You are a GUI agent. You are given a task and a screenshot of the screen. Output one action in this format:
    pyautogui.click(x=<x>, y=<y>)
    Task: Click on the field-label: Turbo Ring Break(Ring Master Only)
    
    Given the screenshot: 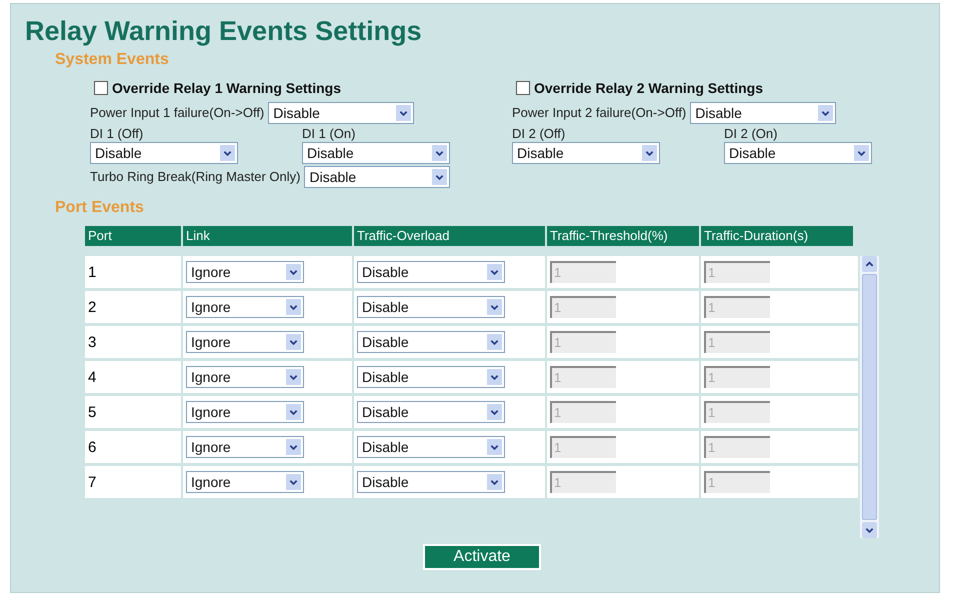 What is the action you would take?
    pyautogui.click(x=195, y=177)
    